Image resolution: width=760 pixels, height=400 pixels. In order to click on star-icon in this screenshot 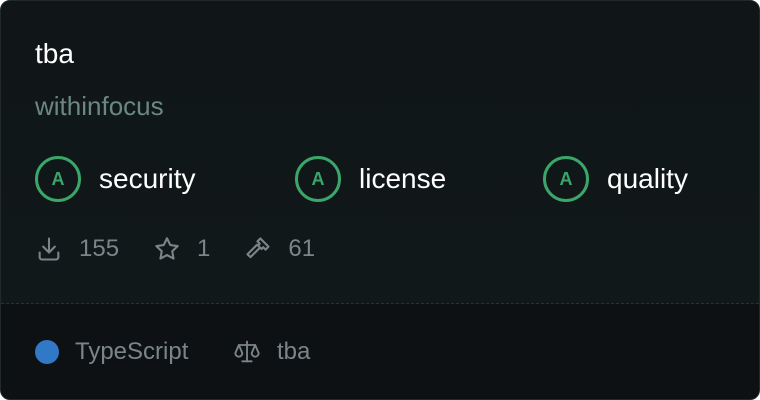, I will do `click(167, 248)`.